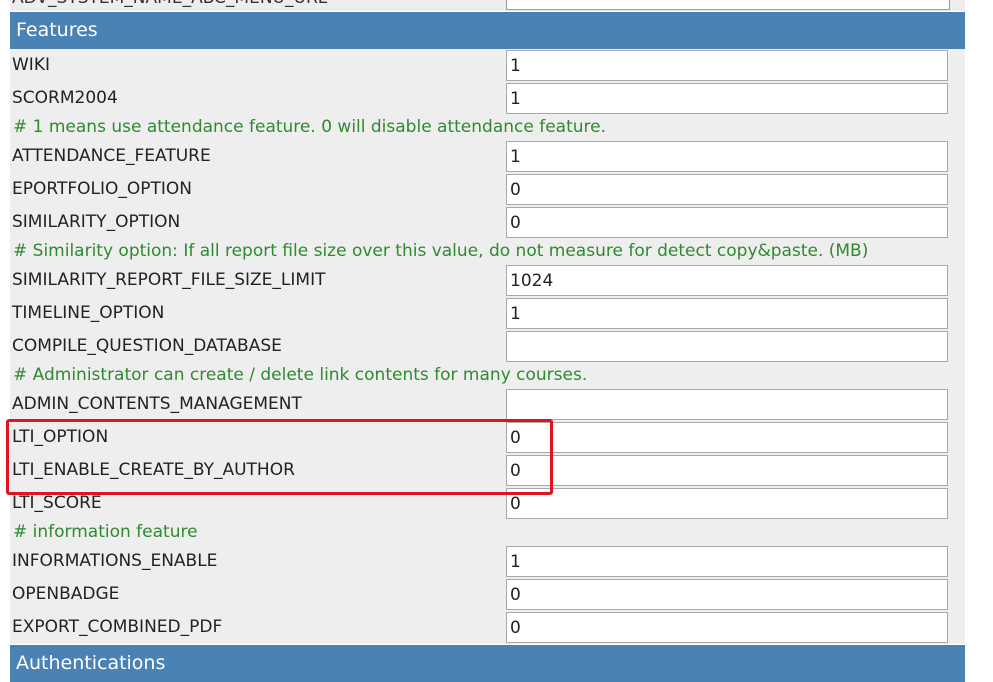 The height and width of the screenshot is (682, 993). What do you see at coordinates (157, 404) in the screenshot?
I see `setting-key: ADMIN_CONTENTS_MANAGEMENT` at bounding box center [157, 404].